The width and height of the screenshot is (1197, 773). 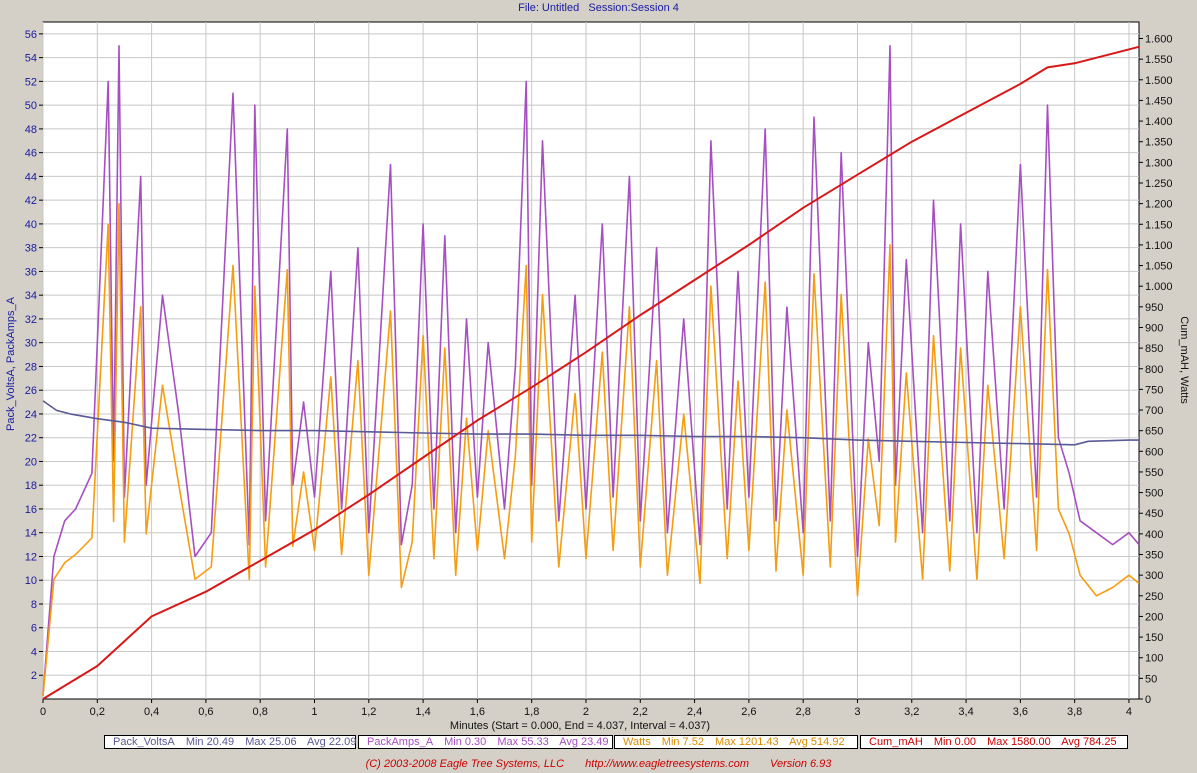 I want to click on left-tick-label: 18, so click(x=31, y=486).